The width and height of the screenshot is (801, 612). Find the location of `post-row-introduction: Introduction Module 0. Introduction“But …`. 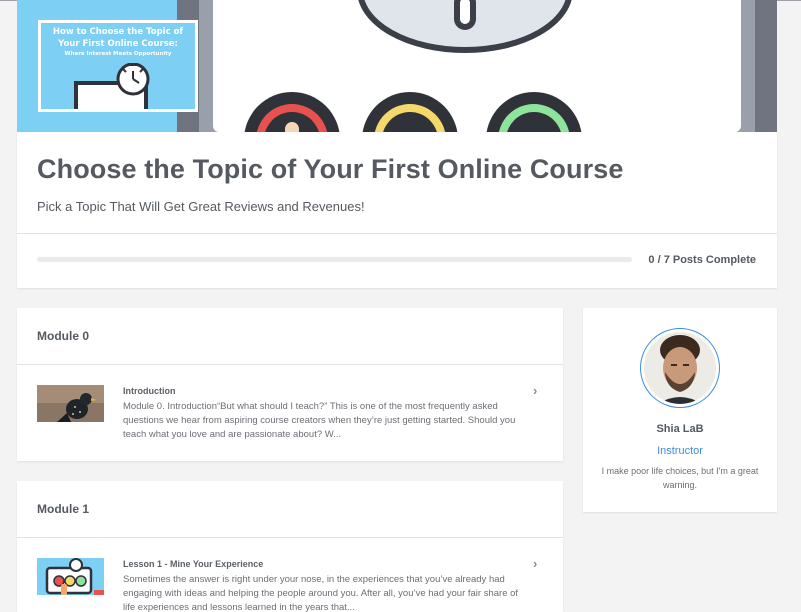

post-row-introduction: Introduction Module 0. Introduction“But … is located at coordinates (290, 413).